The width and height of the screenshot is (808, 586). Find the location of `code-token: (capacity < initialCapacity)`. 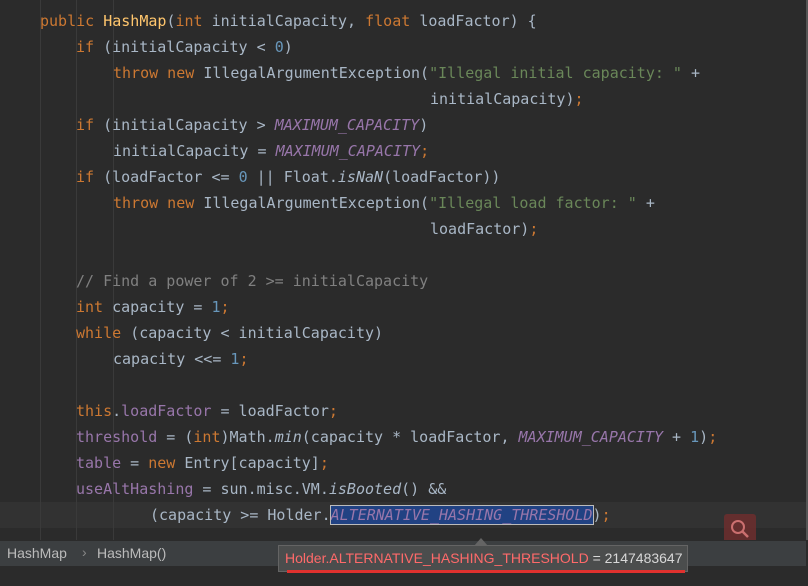

code-token: (capacity < initialCapacity) is located at coordinates (257, 333).